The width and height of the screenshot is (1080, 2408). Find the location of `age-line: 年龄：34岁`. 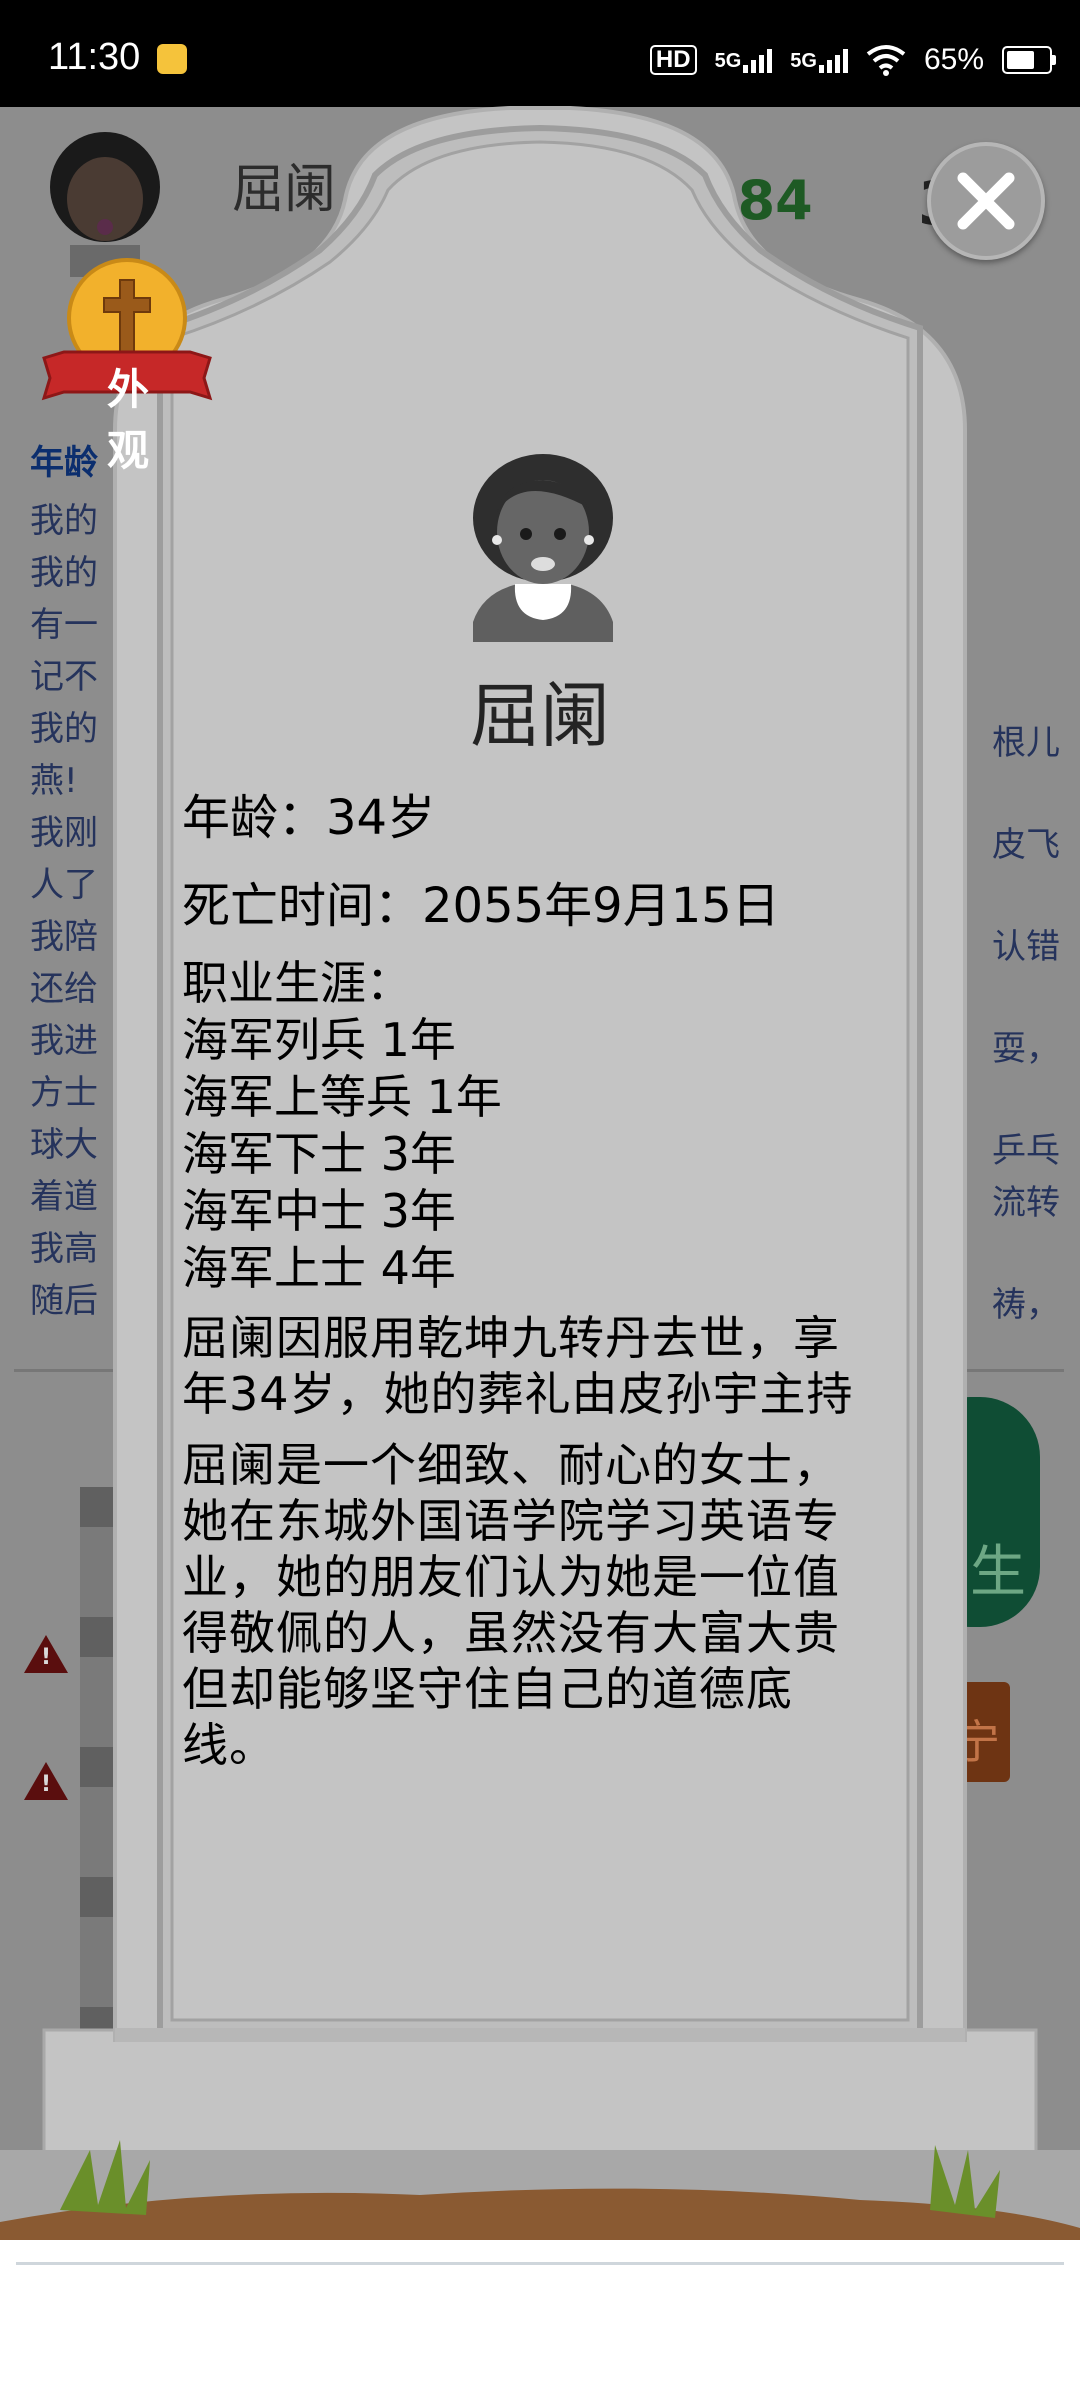

age-line: 年龄：34岁 is located at coordinates (309, 818).